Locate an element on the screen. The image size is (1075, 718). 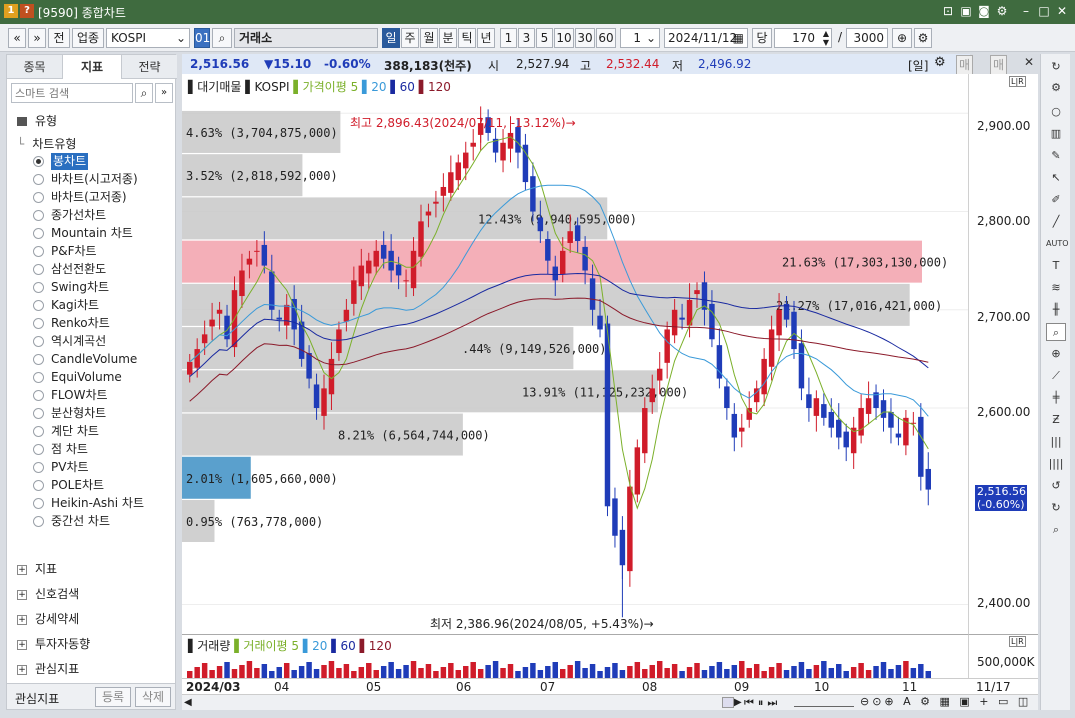
interval-10: 10 is located at coordinates (564, 38).